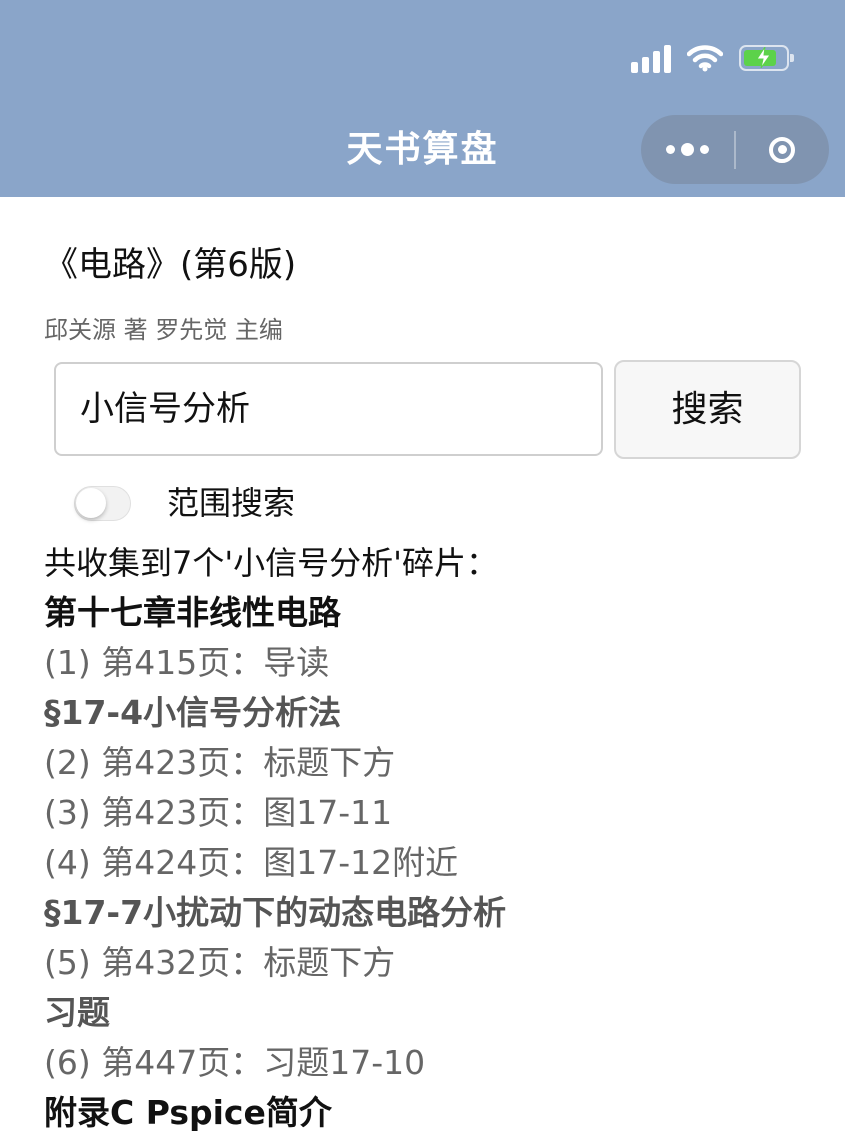 The height and width of the screenshot is (1140, 845). I want to click on book-title: 《电路》(第6版), so click(170, 265).